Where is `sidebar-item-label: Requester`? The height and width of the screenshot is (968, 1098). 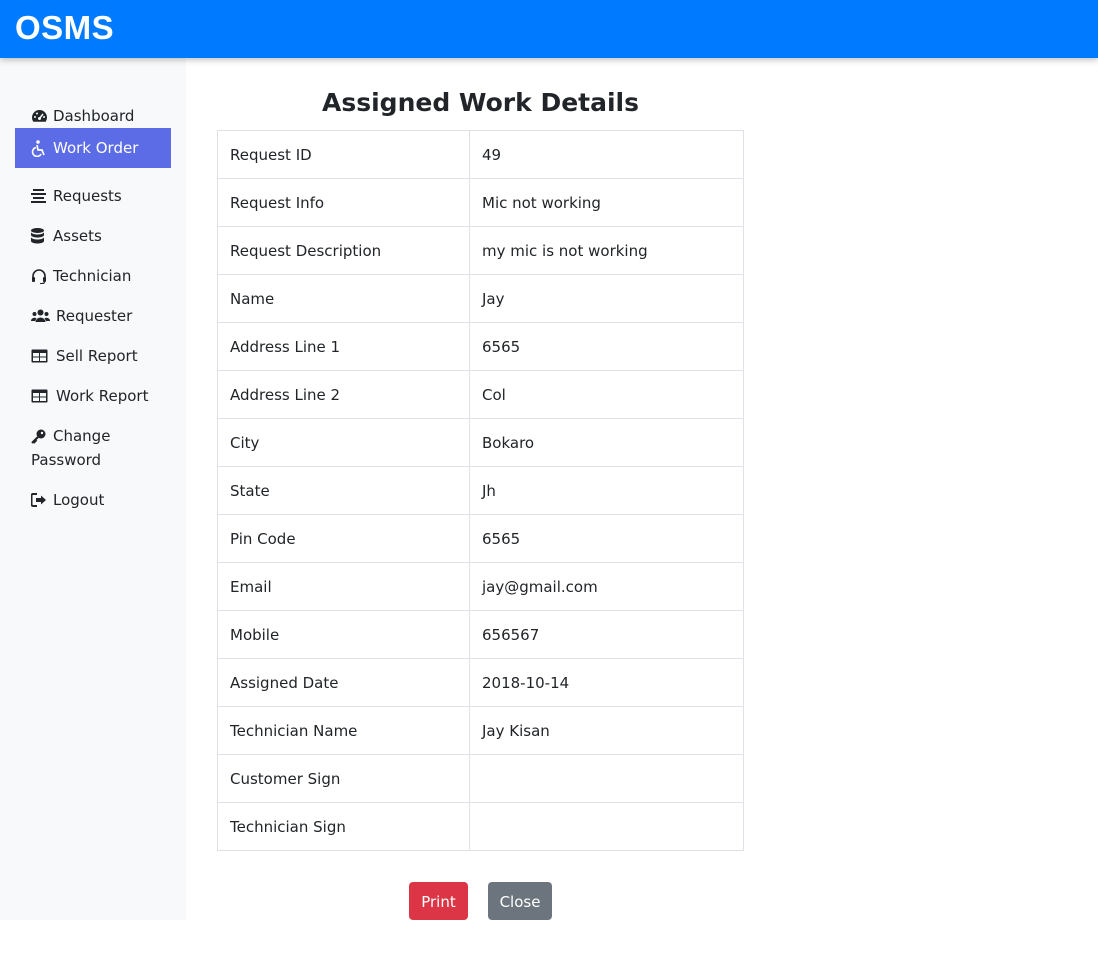 sidebar-item-label: Requester is located at coordinates (94, 316).